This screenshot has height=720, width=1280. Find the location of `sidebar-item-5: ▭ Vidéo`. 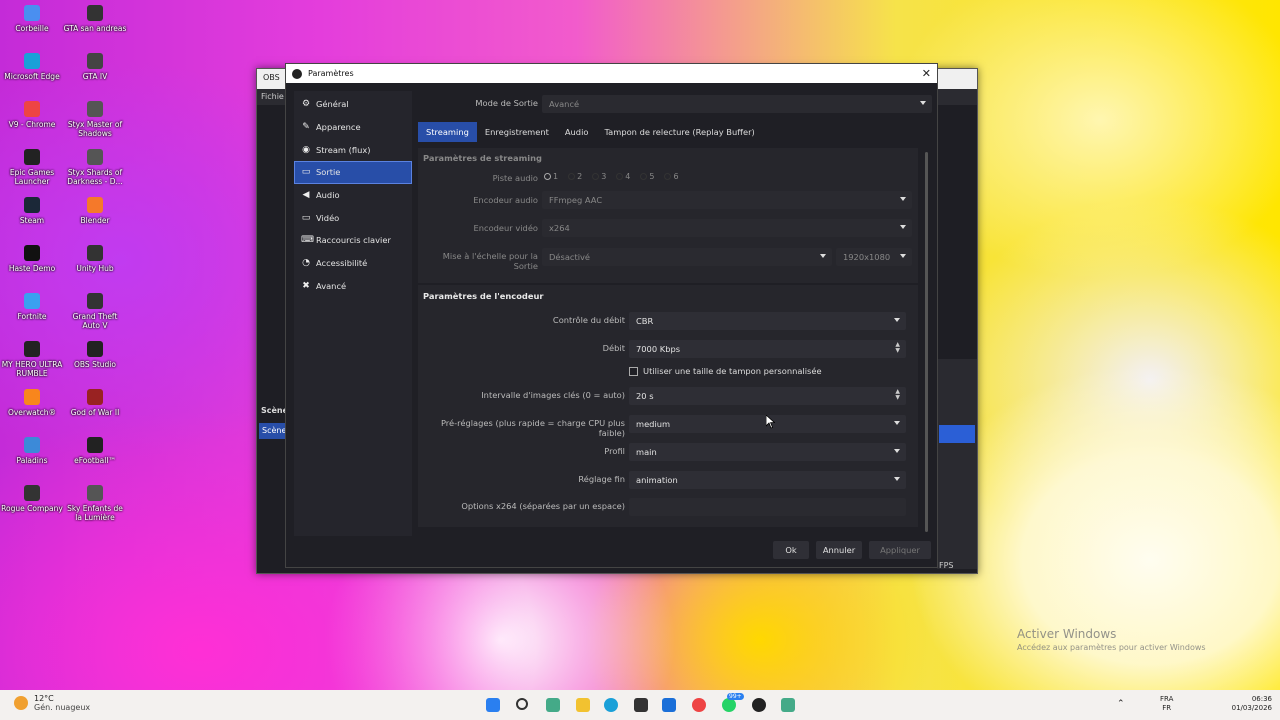

sidebar-item-5: ▭ Vidéo is located at coordinates (353, 217).